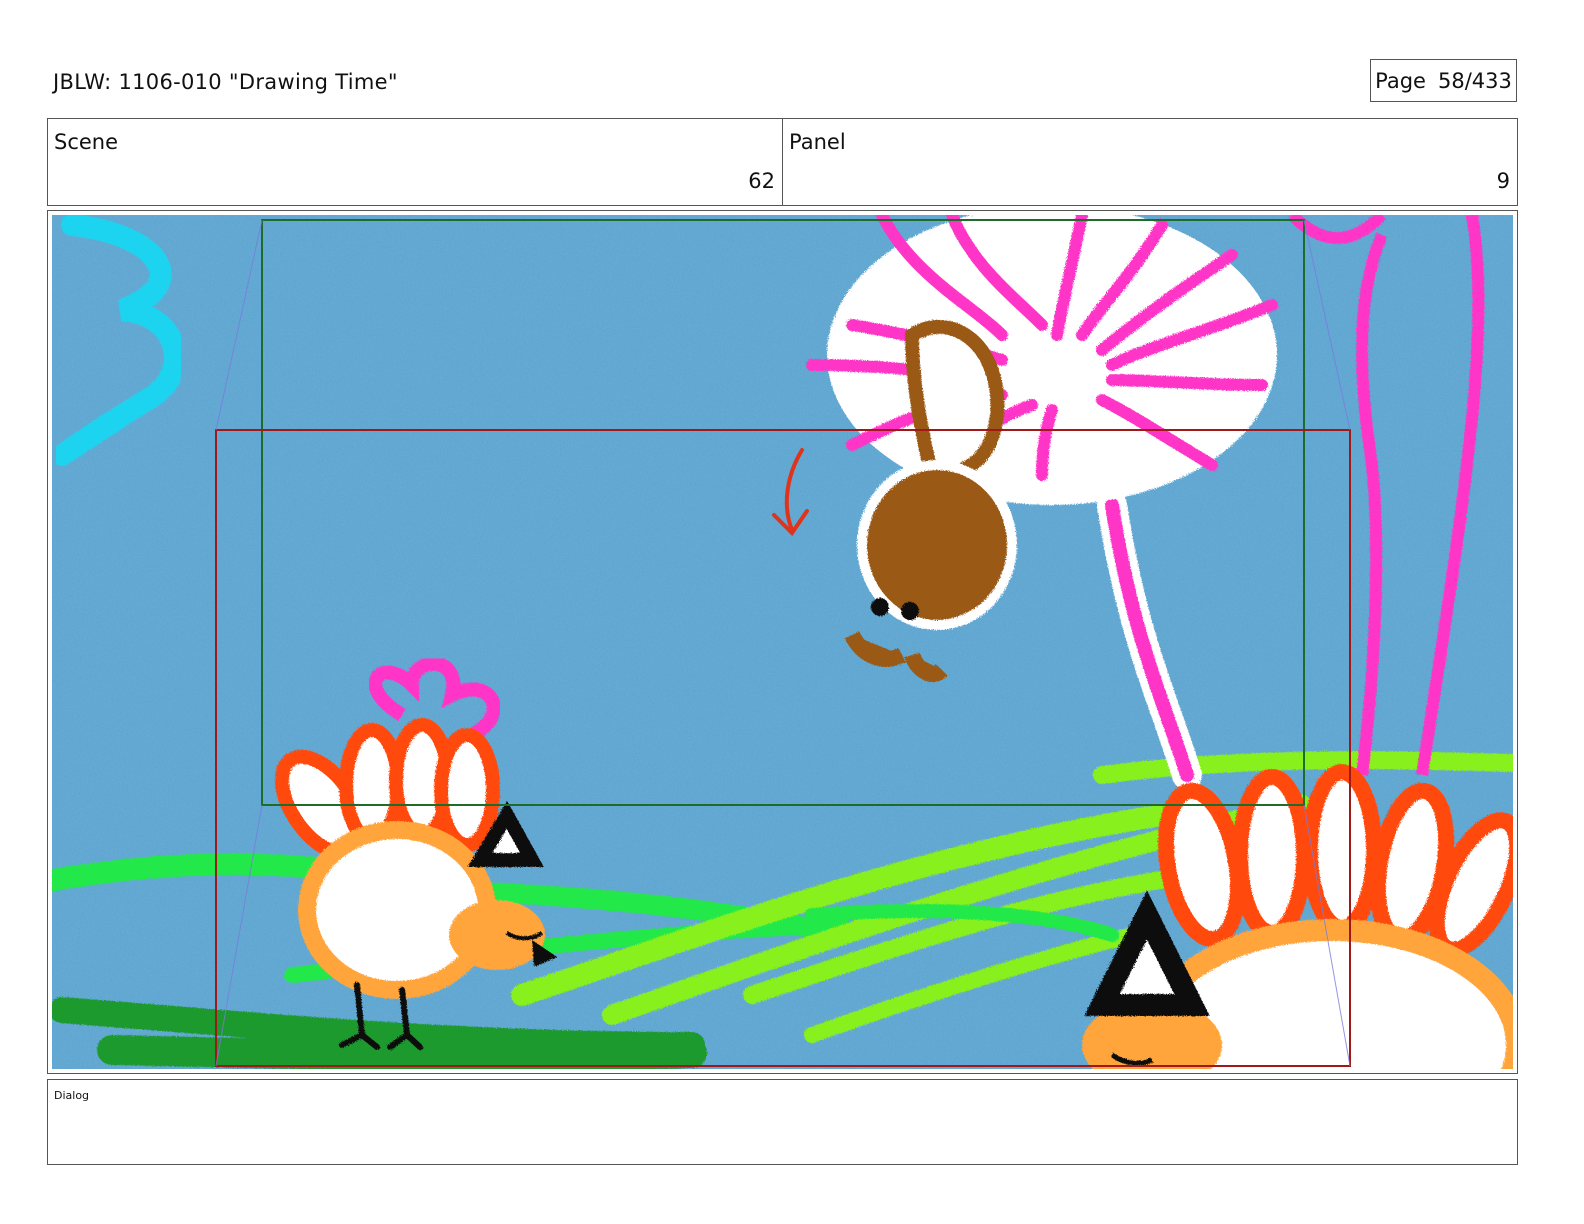 The image size is (1584, 1224). I want to click on scene-panel-info: Scene 62 Panel 9, so click(782, 162).